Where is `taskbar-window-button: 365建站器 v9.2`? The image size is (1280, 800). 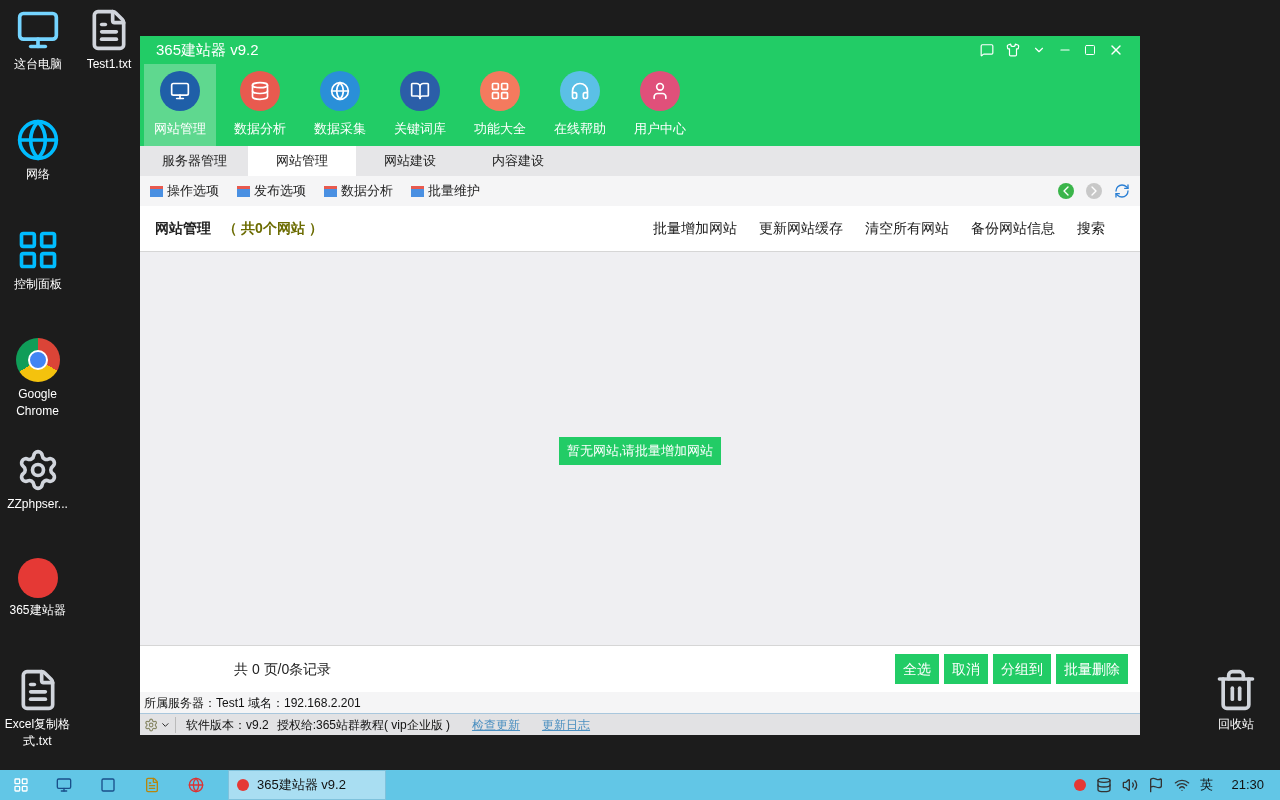
taskbar-window-button: 365建站器 v9.2 is located at coordinates (307, 785).